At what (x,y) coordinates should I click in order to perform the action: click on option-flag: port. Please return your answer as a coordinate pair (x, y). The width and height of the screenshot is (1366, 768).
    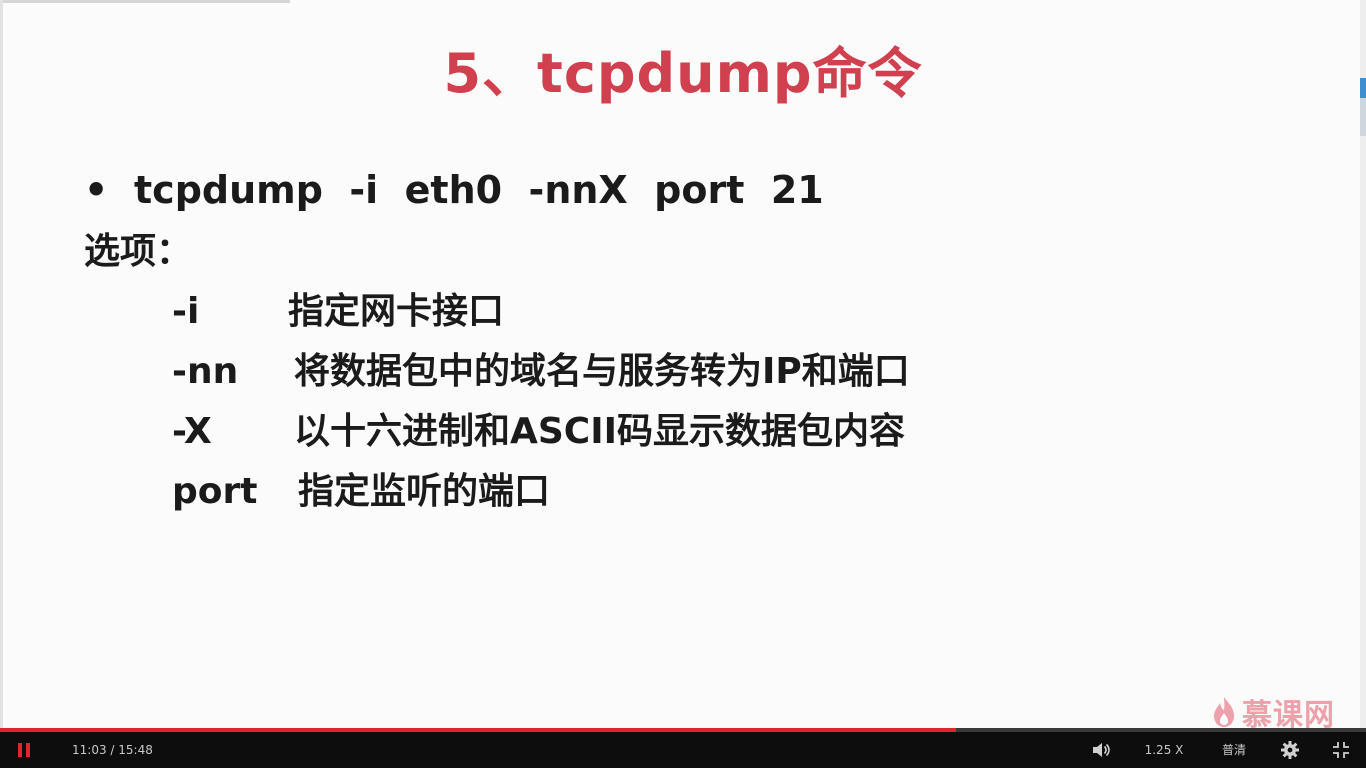
    Looking at the image, I should click on (215, 491).